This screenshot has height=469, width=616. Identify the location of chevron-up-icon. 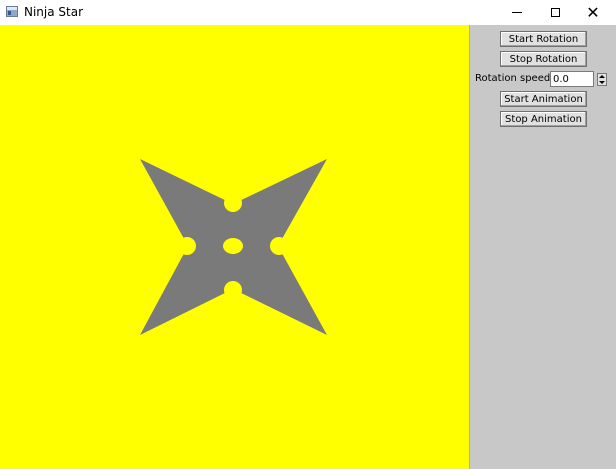
(602, 76).